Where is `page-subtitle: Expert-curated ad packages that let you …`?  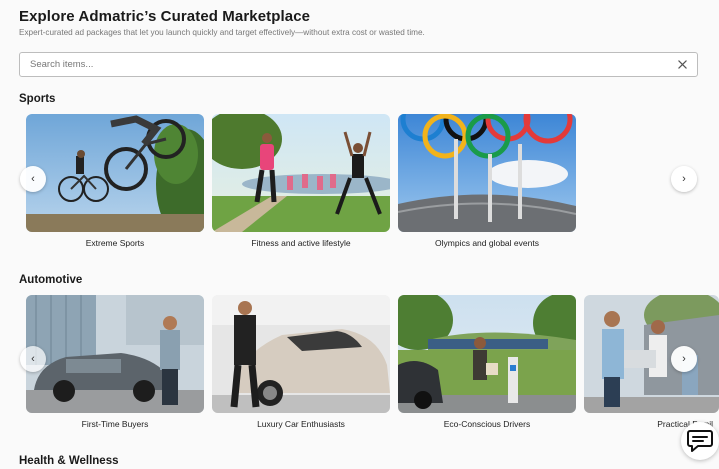
page-subtitle: Expert-curated ad packages that let you … is located at coordinates (222, 32).